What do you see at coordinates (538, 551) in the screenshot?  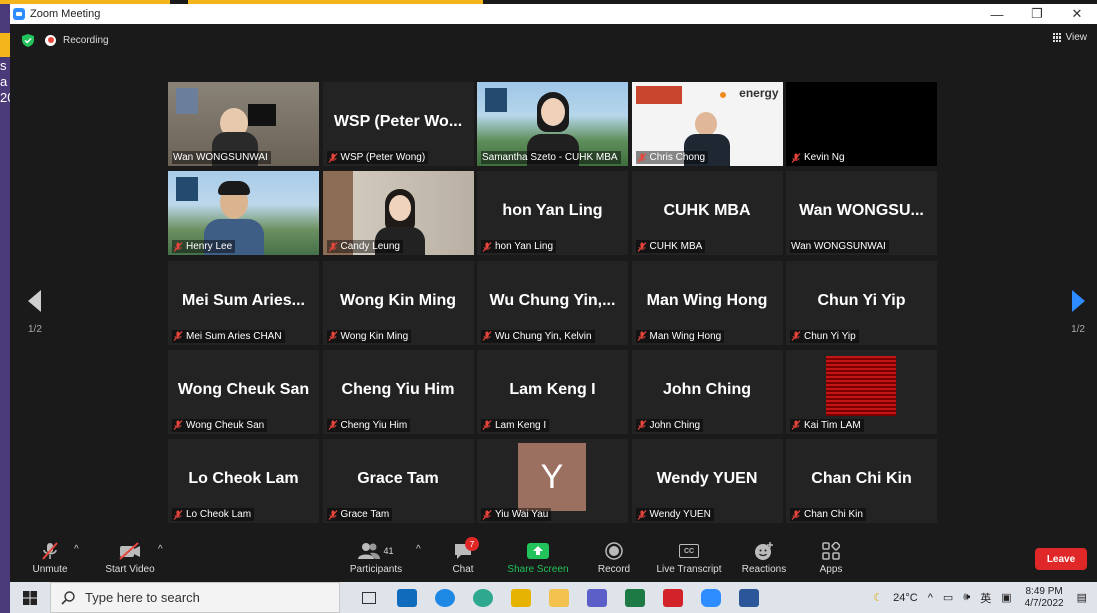 I see `share-screen-icon` at bounding box center [538, 551].